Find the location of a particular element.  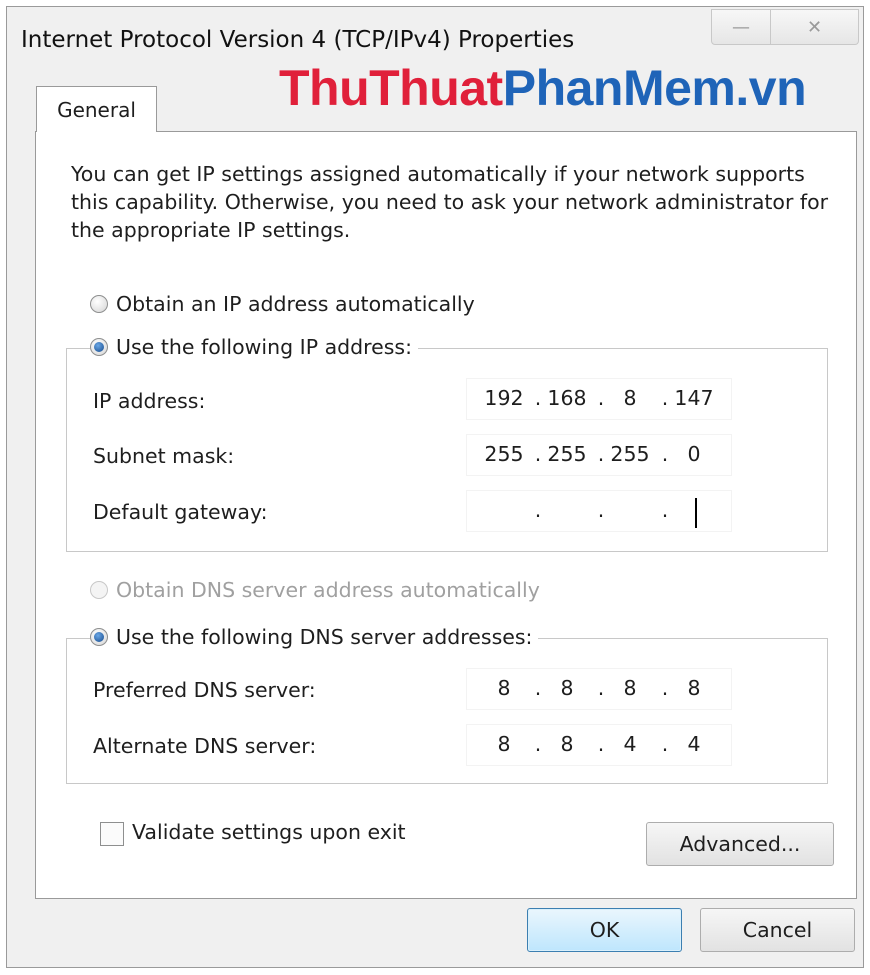

obtain-ip-auto-radio is located at coordinates (99, 304).